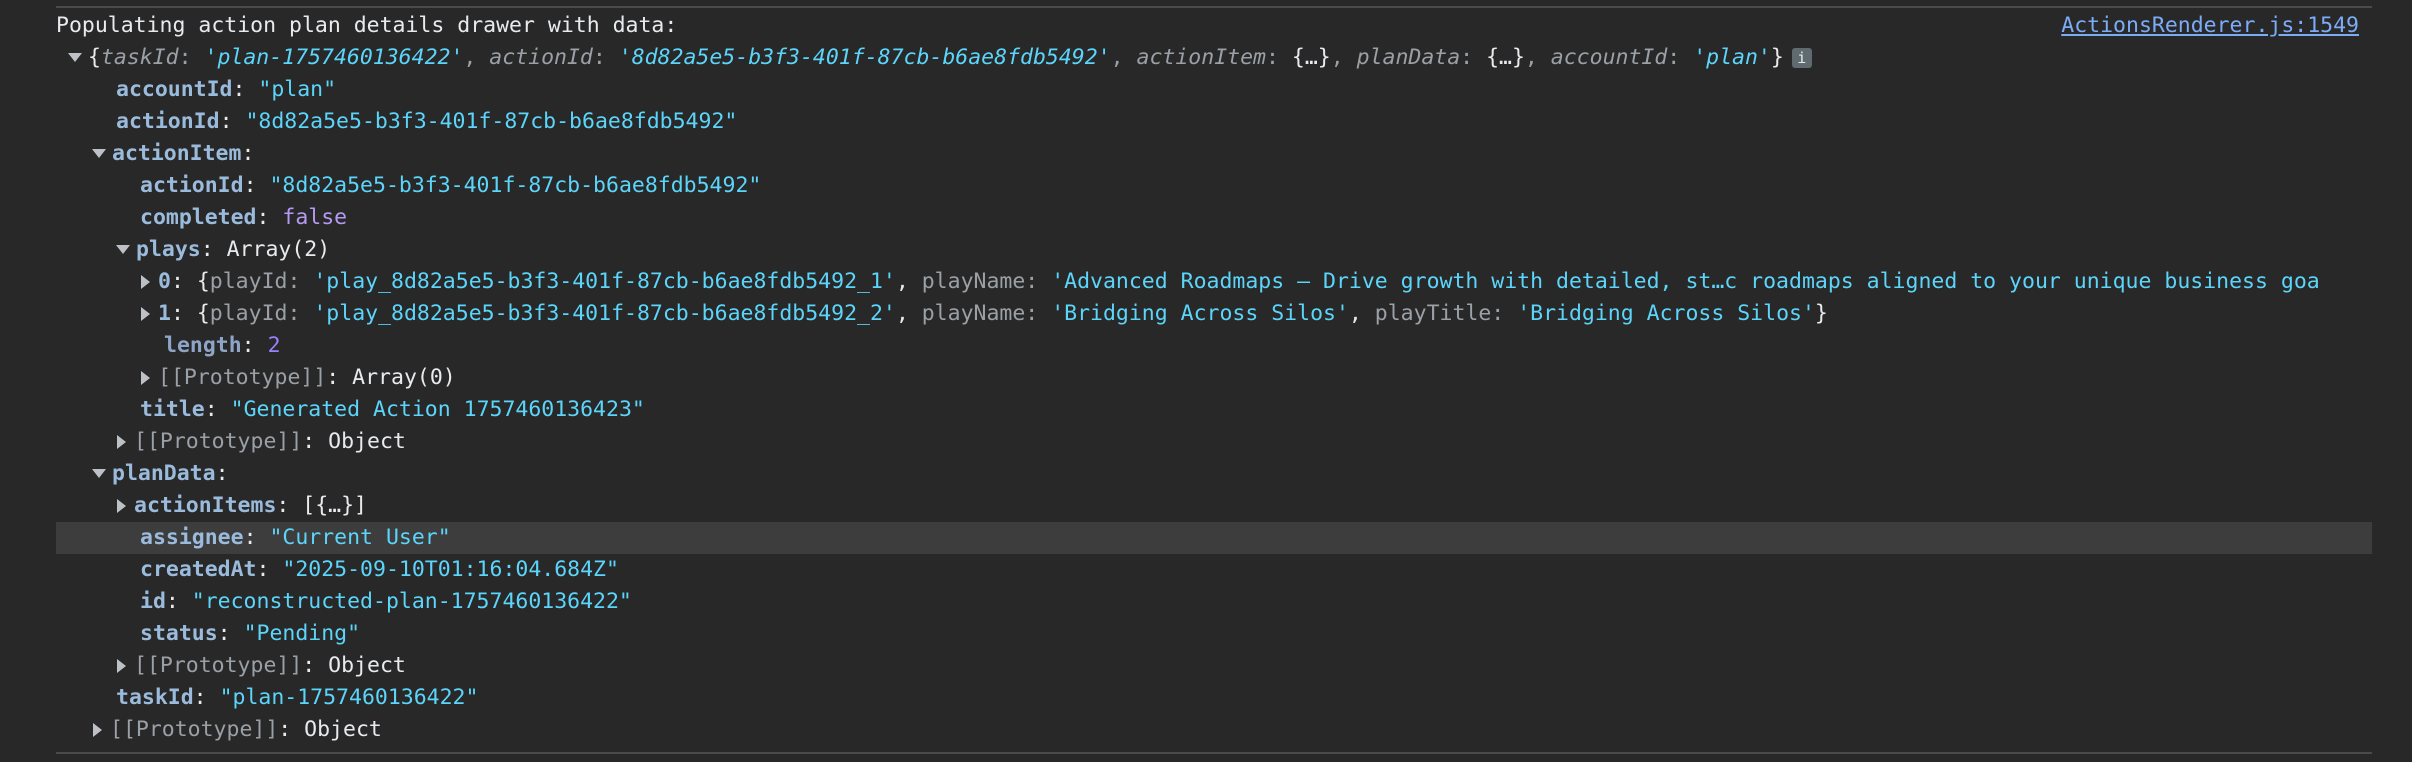 The width and height of the screenshot is (2412, 762). Describe the element at coordinates (173, 154) in the screenshot. I see `prop-row-actionItem: actionItem:` at that location.